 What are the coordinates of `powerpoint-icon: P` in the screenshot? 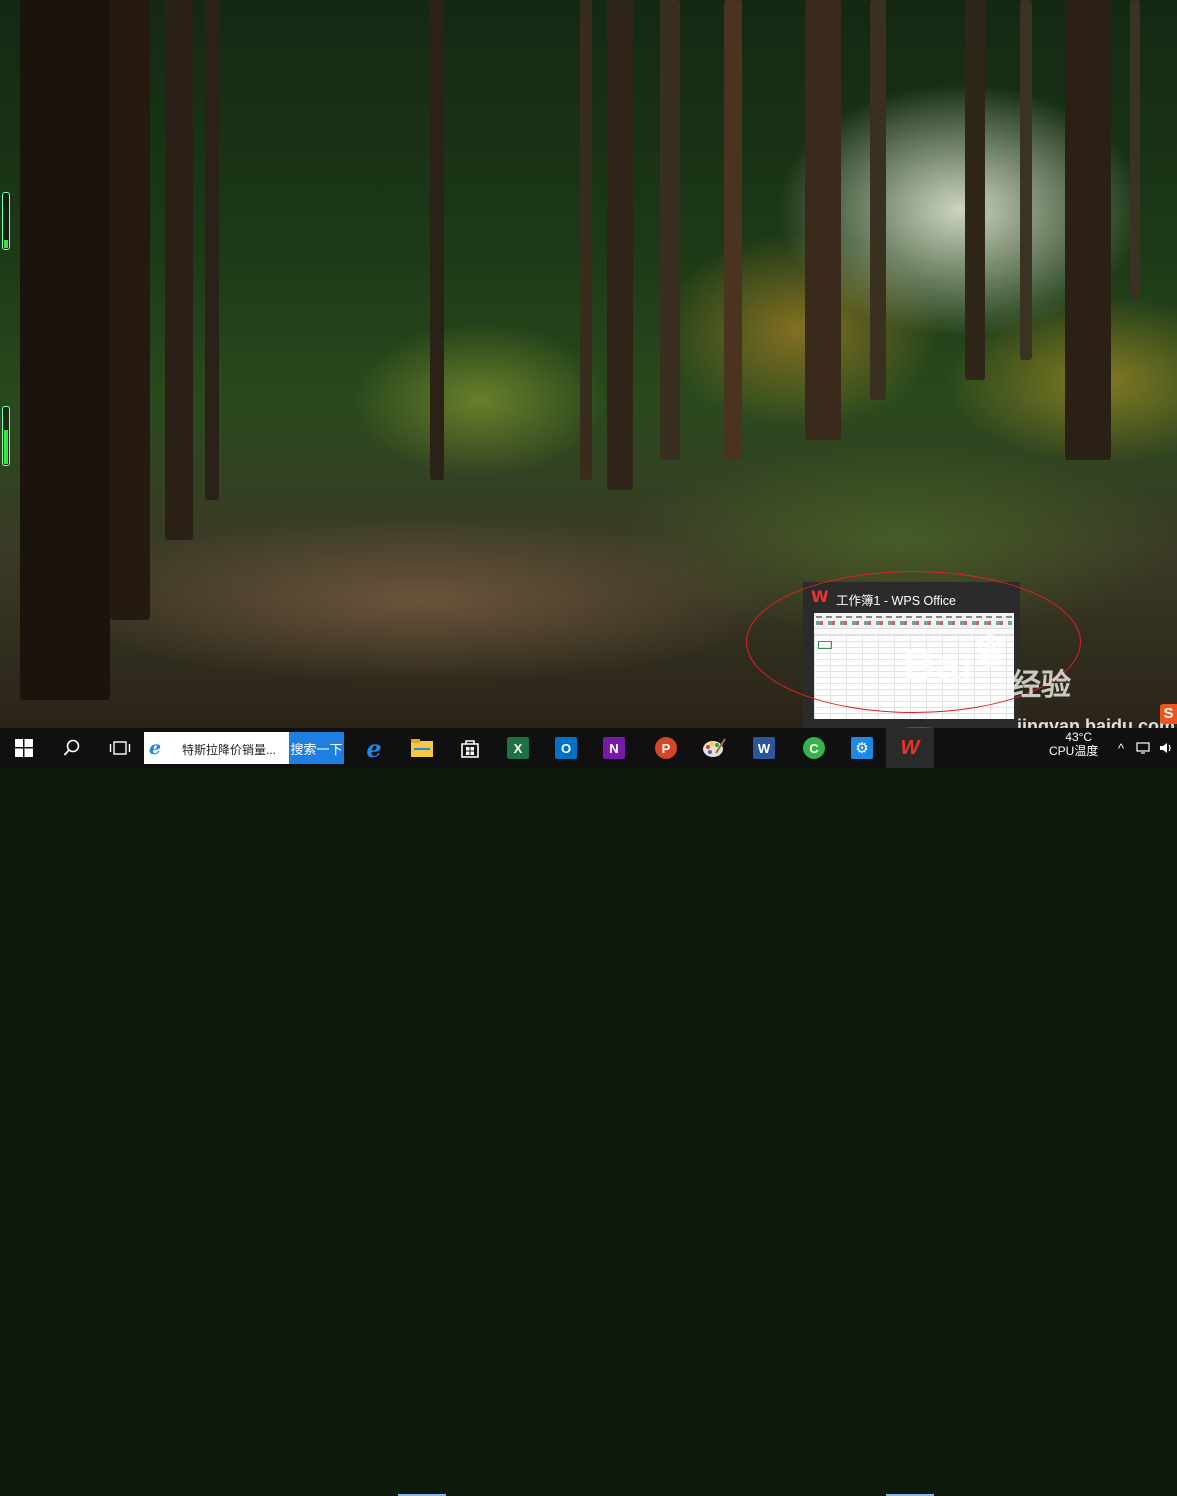 It's located at (666, 748).